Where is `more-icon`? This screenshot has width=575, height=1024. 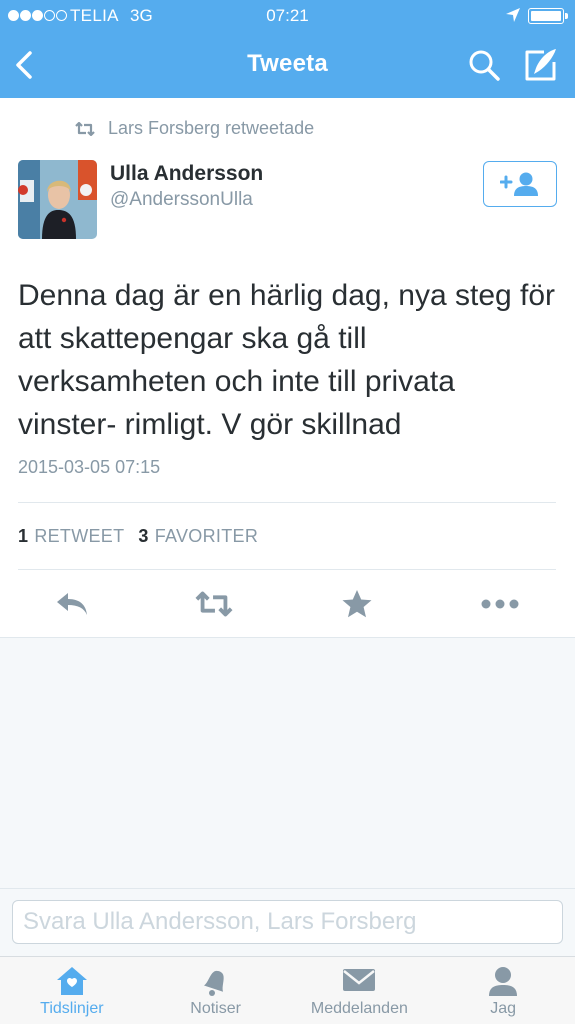 more-icon is located at coordinates (500, 604).